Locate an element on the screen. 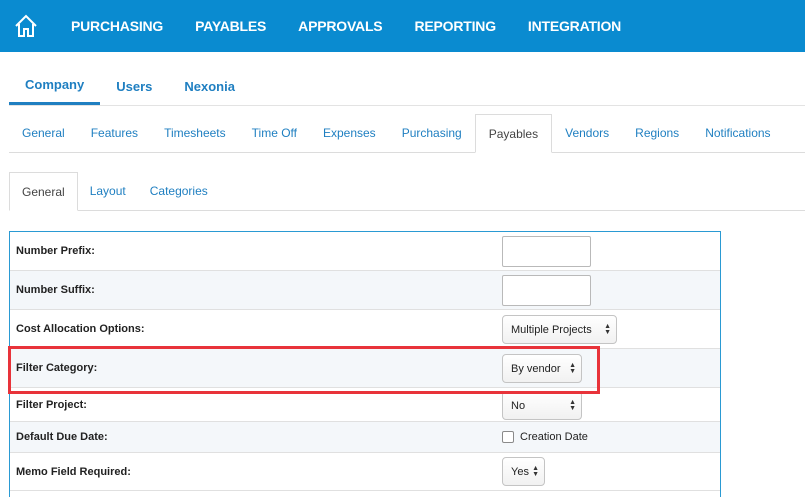 This screenshot has height=497, width=805. filter-project-select: No ▲ ▼ is located at coordinates (542, 405).